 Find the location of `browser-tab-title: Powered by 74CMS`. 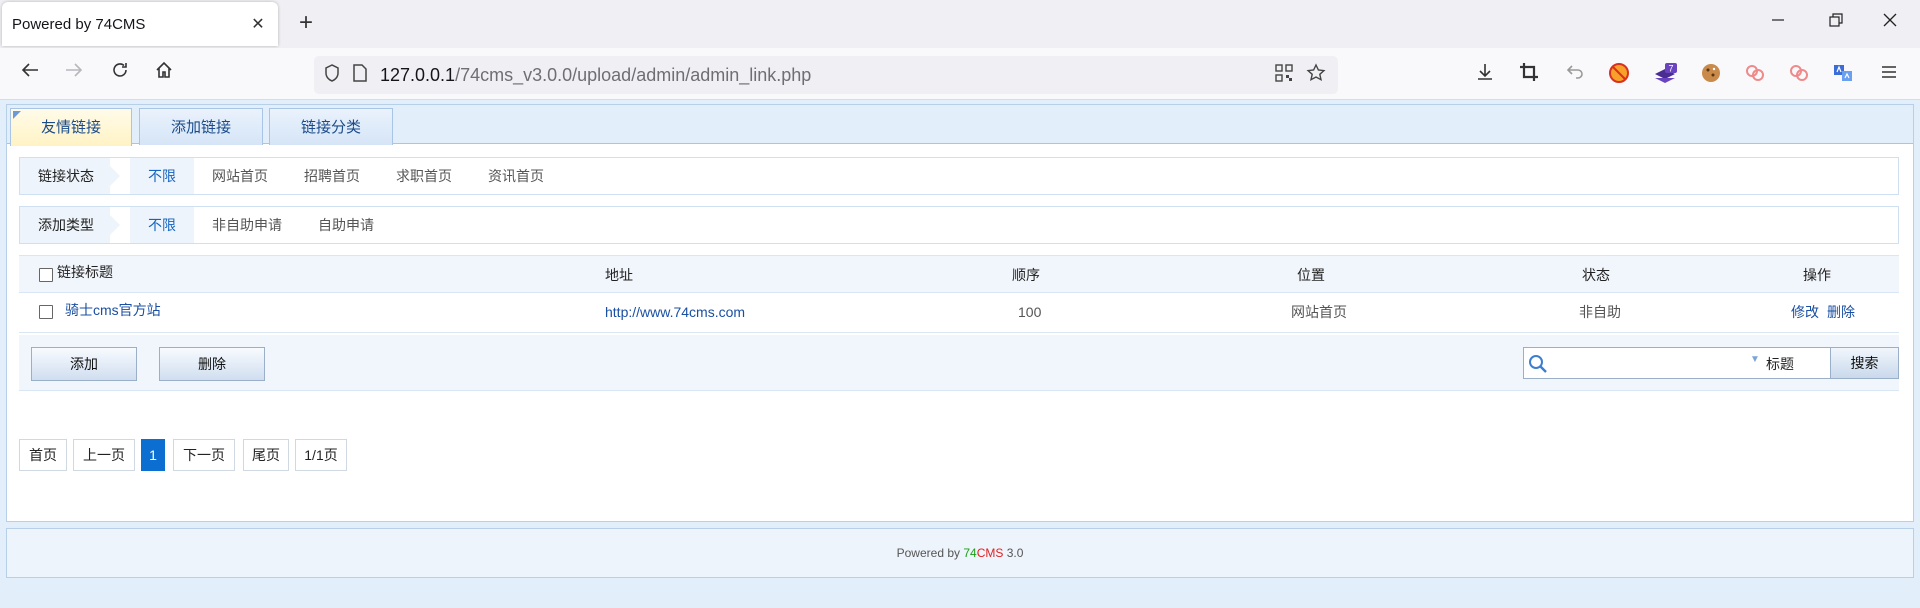

browser-tab-title: Powered by 74CMS is located at coordinates (79, 24).